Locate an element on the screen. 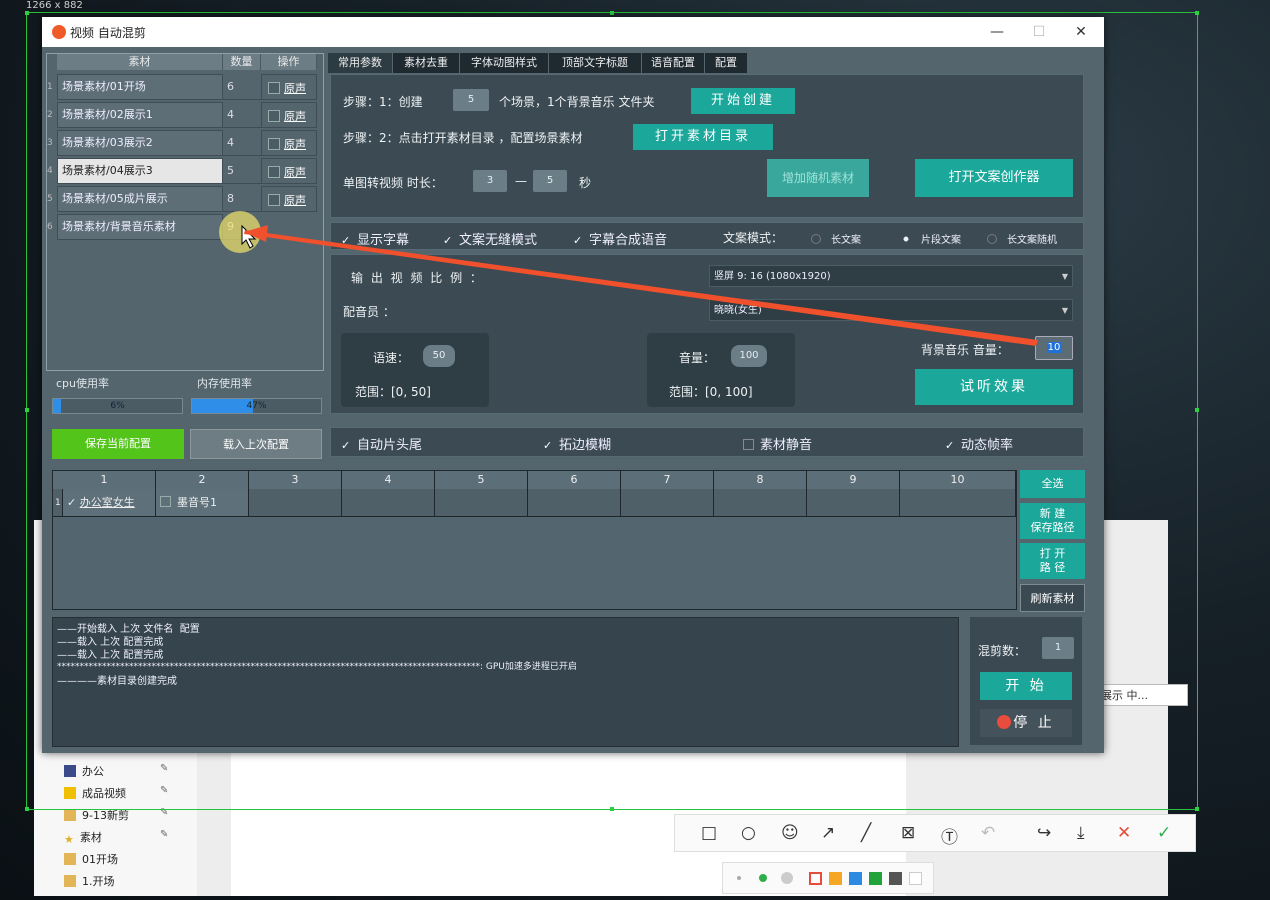 The height and width of the screenshot is (900, 1270). share-icon: ↪ is located at coordinates (1044, 833).